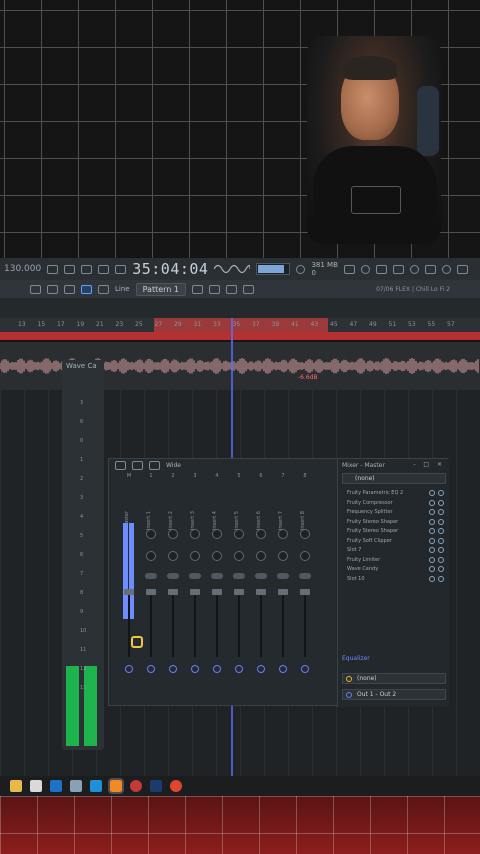 Image resolution: width=480 pixels, height=854 pixels. Describe the element at coordinates (103, 289) in the screenshot. I see `snap-icon` at that location.